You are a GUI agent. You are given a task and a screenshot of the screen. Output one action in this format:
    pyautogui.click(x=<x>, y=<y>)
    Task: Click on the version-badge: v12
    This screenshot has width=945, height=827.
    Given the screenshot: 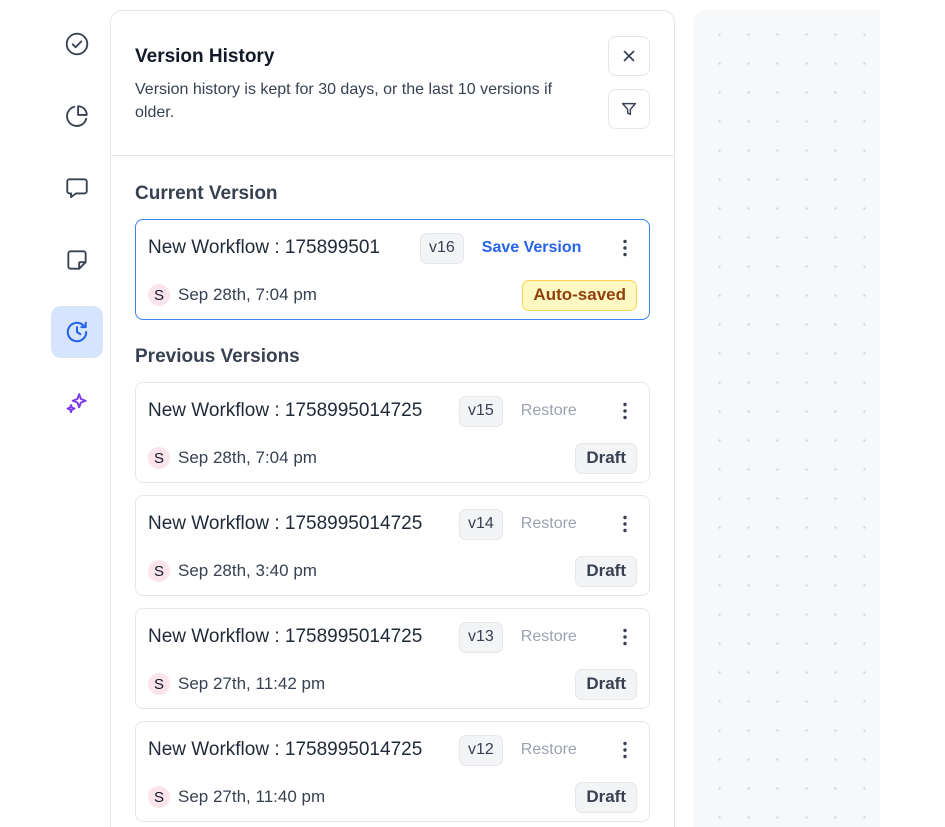 What is the action you would take?
    pyautogui.click(x=481, y=750)
    